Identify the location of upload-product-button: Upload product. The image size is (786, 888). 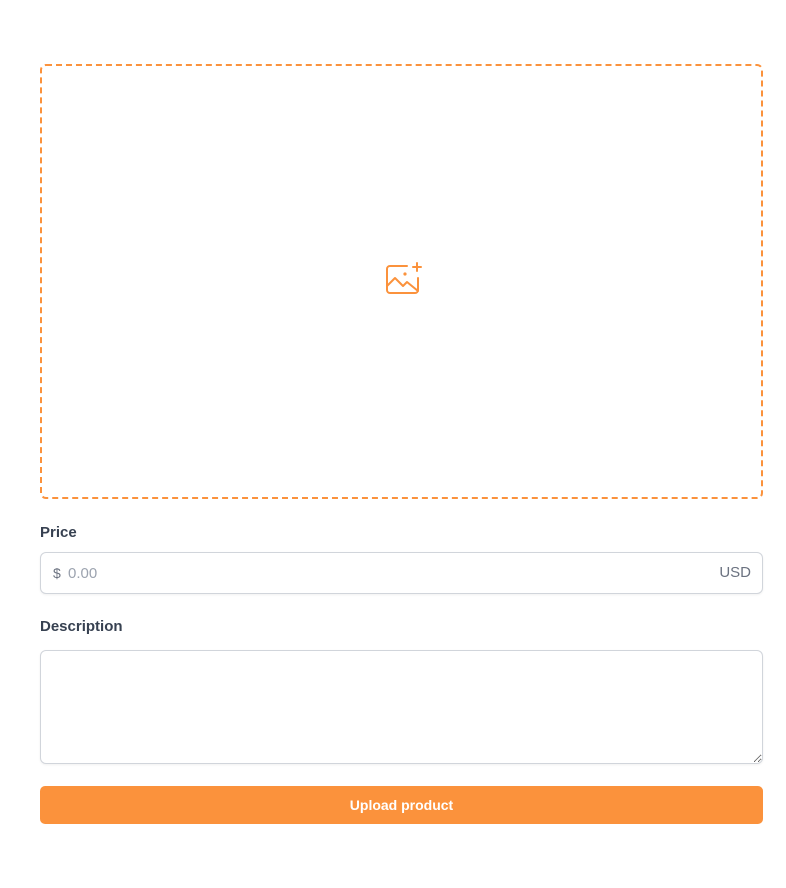
(401, 805).